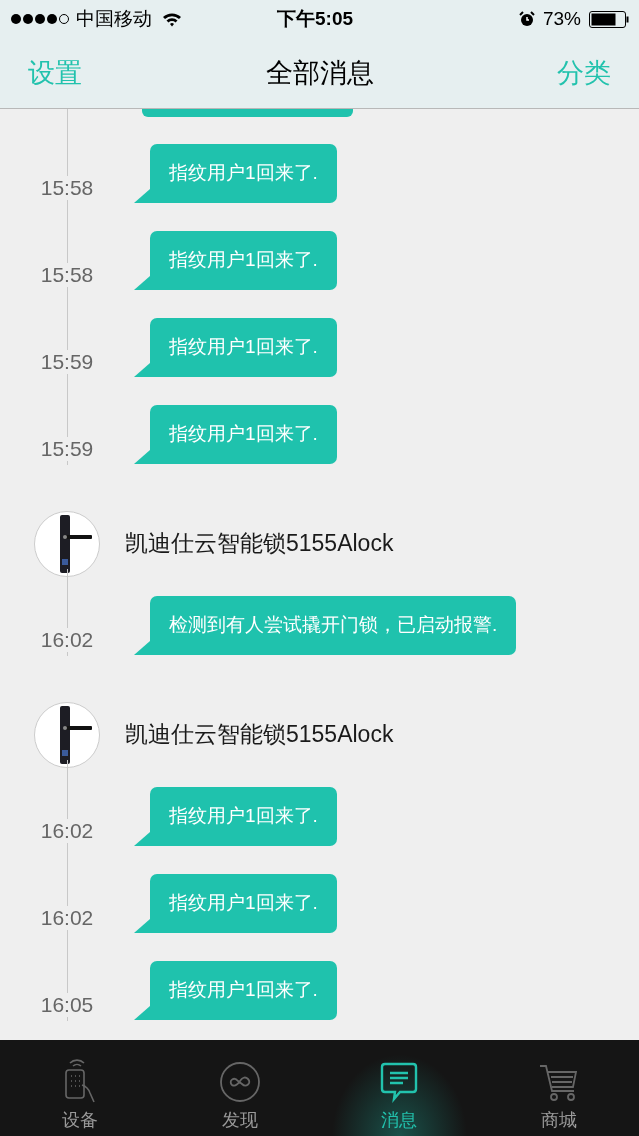  Describe the element at coordinates (526, 19) in the screenshot. I see `alarm-clock-icon` at that location.